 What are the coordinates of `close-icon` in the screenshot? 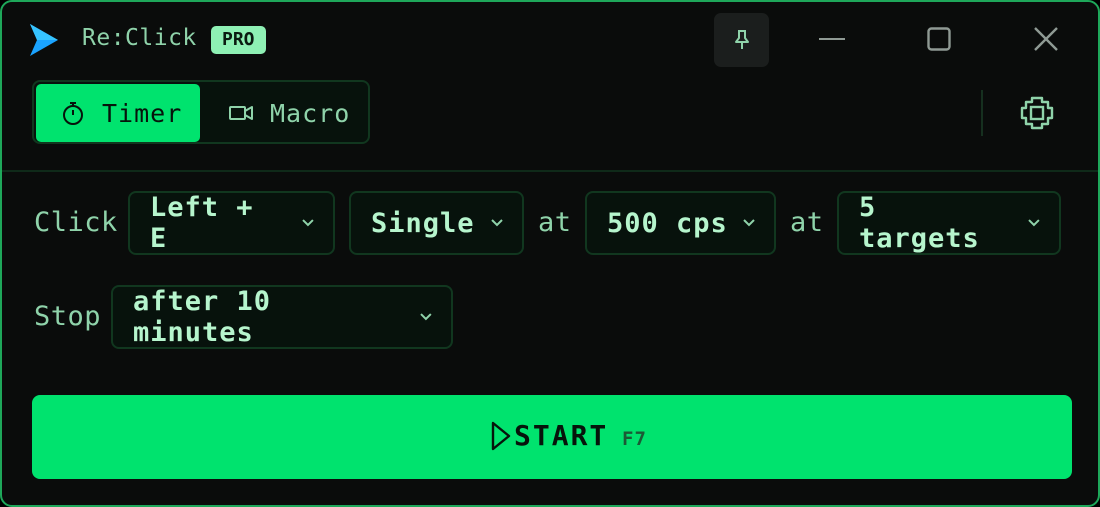 It's located at (1046, 39).